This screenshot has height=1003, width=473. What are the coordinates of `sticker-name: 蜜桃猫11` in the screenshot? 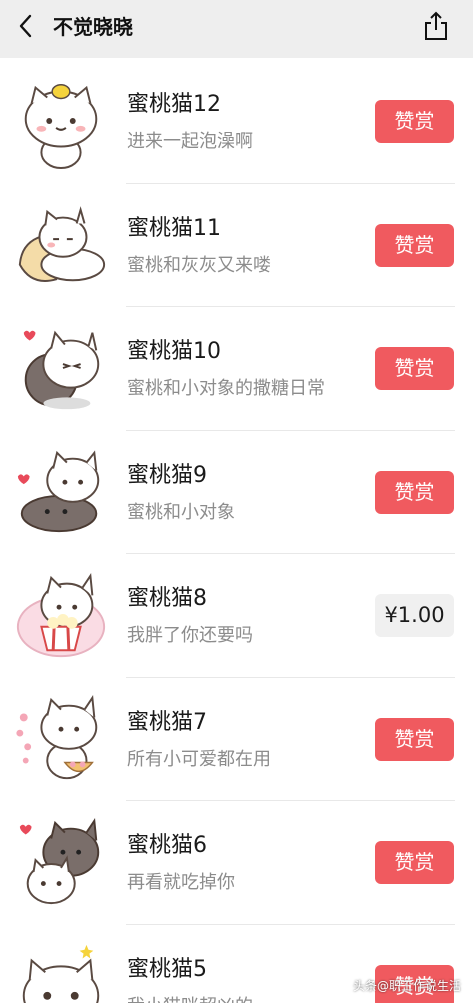 It's located at (174, 228).